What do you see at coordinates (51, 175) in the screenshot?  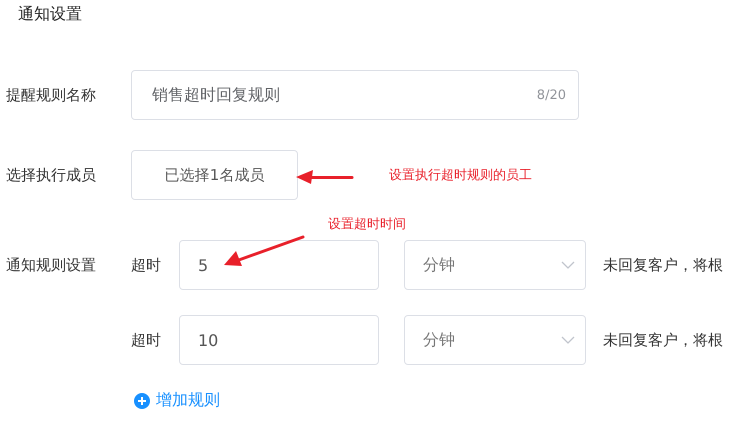 I see `field-label: 选择执行成员` at bounding box center [51, 175].